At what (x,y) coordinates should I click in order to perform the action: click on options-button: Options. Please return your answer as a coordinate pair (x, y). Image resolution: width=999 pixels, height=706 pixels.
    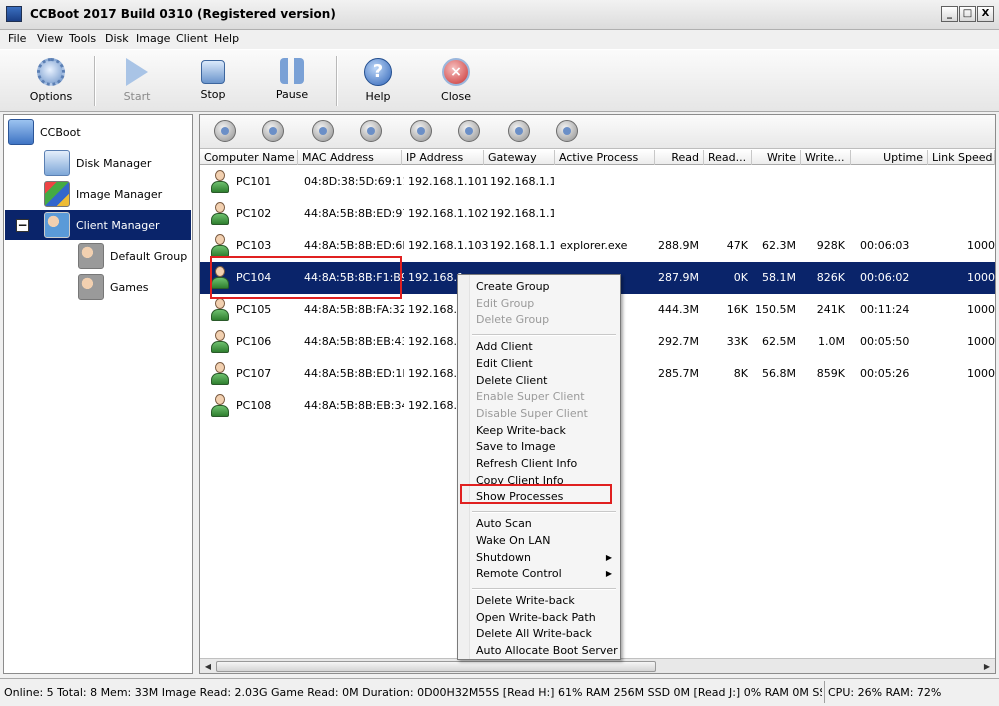
    Looking at the image, I should click on (51, 82).